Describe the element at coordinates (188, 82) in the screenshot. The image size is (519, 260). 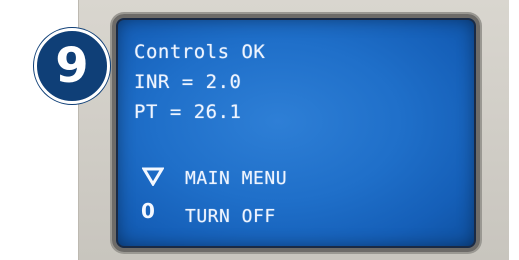
I see `status-line-inr: INR = 2.0` at that location.